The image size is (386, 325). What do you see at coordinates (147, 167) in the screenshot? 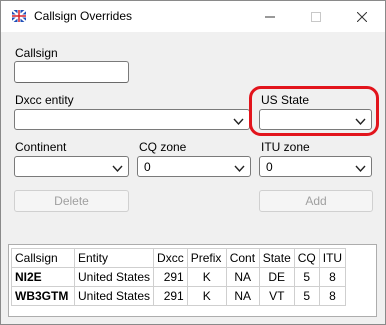
I see `cq-zone-value: 0` at bounding box center [147, 167].